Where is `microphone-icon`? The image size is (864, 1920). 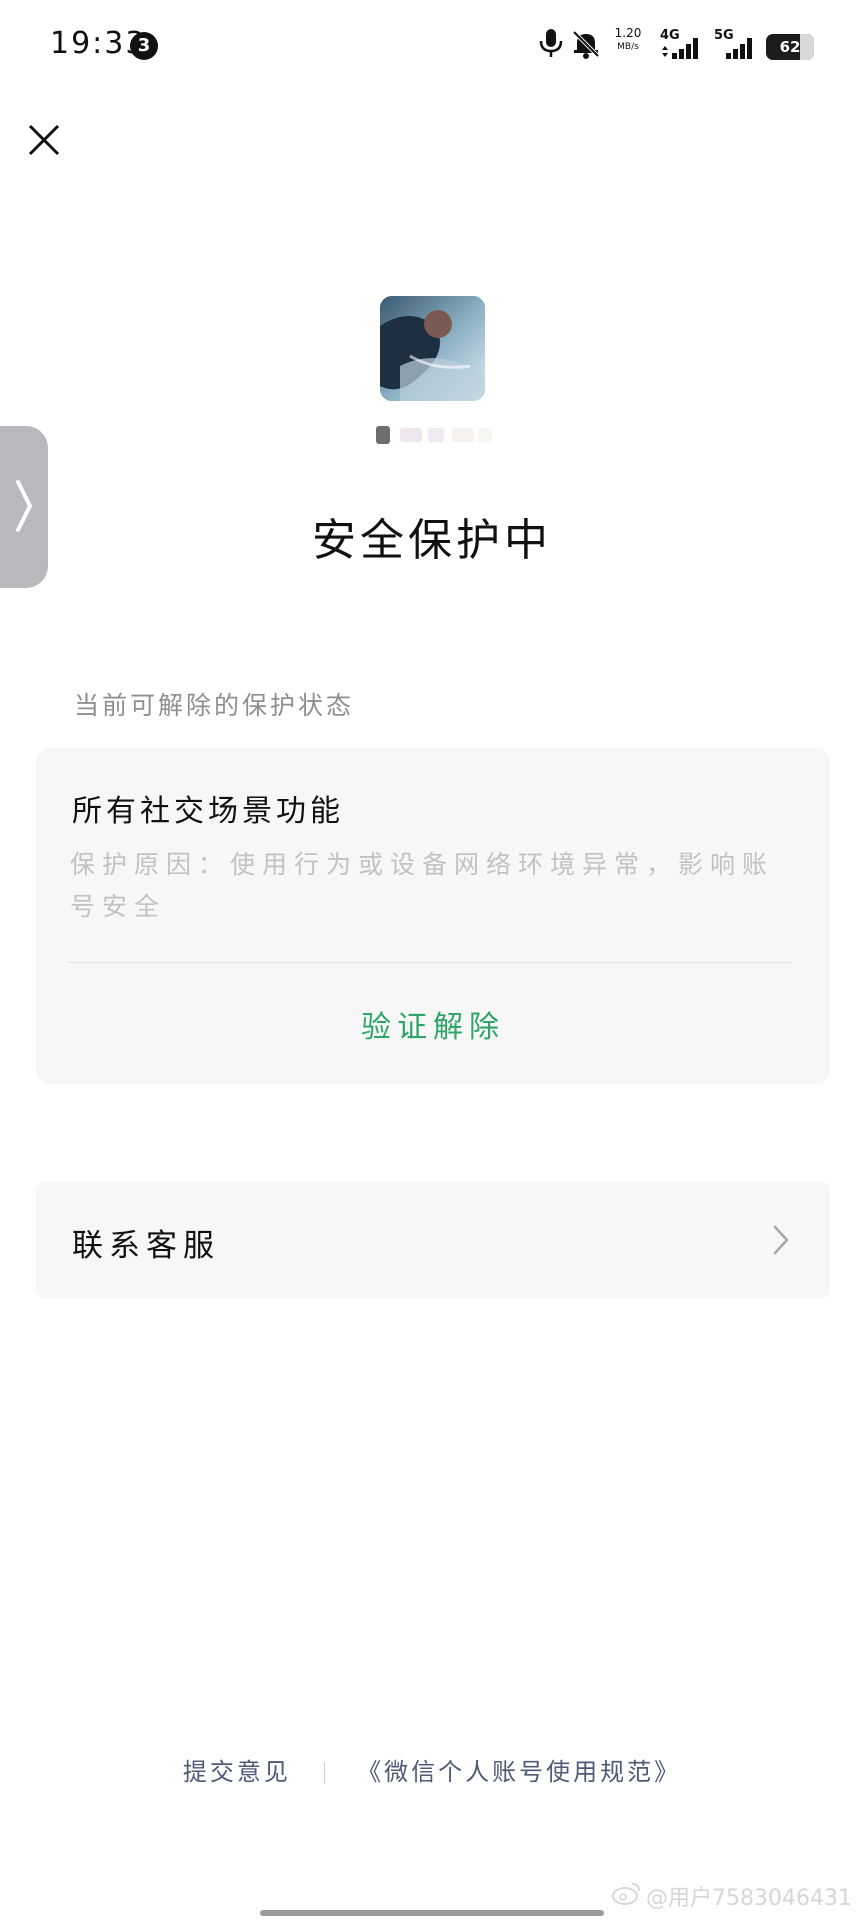 microphone-icon is located at coordinates (551, 45).